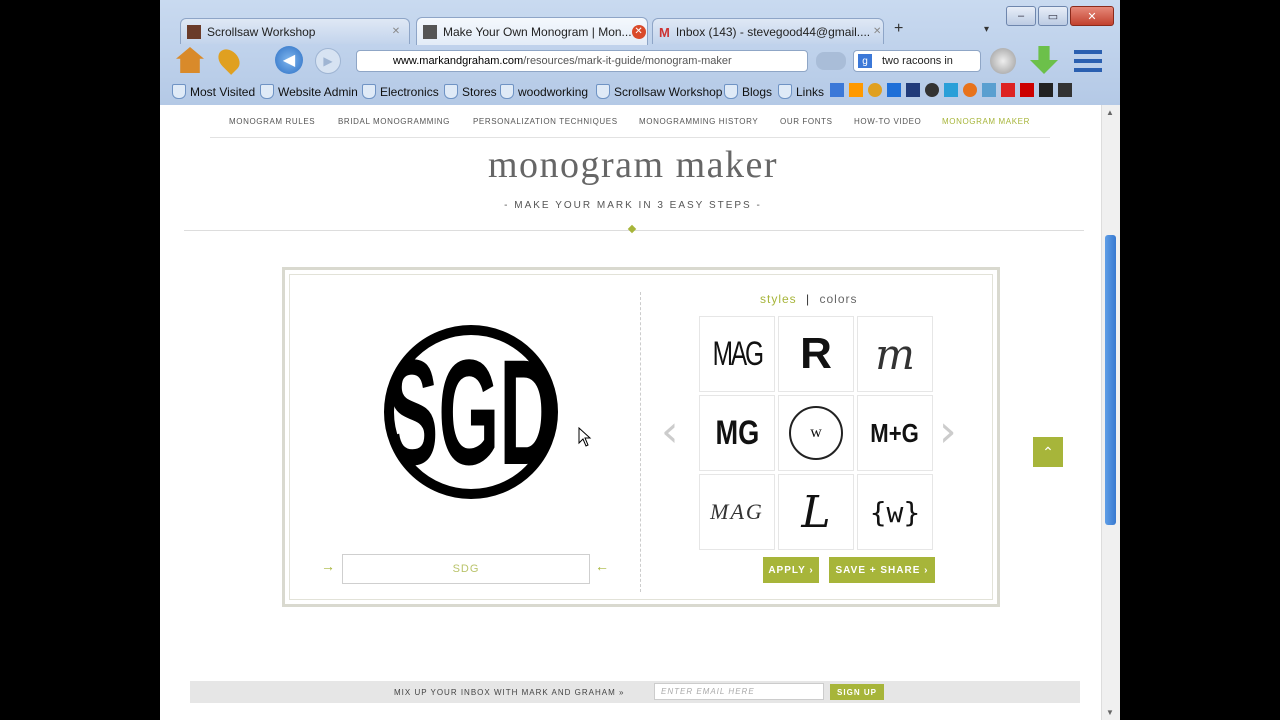 The width and height of the screenshot is (1280, 720). Describe the element at coordinates (194, 31) in the screenshot. I see `scrollsaw-favicon-icon` at that location.